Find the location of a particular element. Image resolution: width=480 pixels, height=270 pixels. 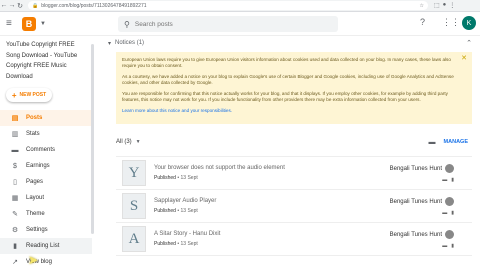

back-icon: ← is located at coordinates (4, 5).